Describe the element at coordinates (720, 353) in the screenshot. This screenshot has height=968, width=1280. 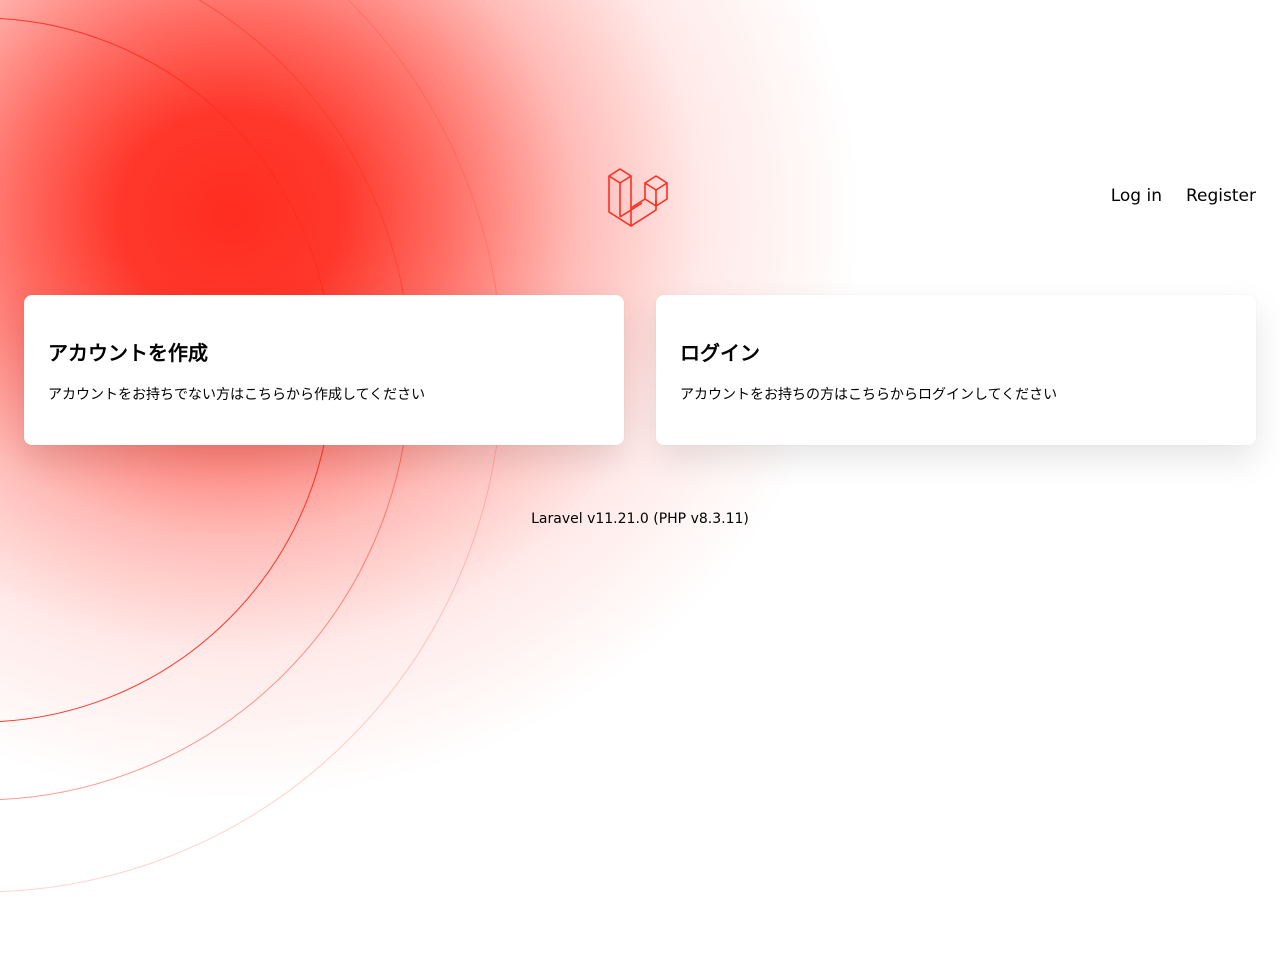
I see `login-card-title: ログイン` at that location.